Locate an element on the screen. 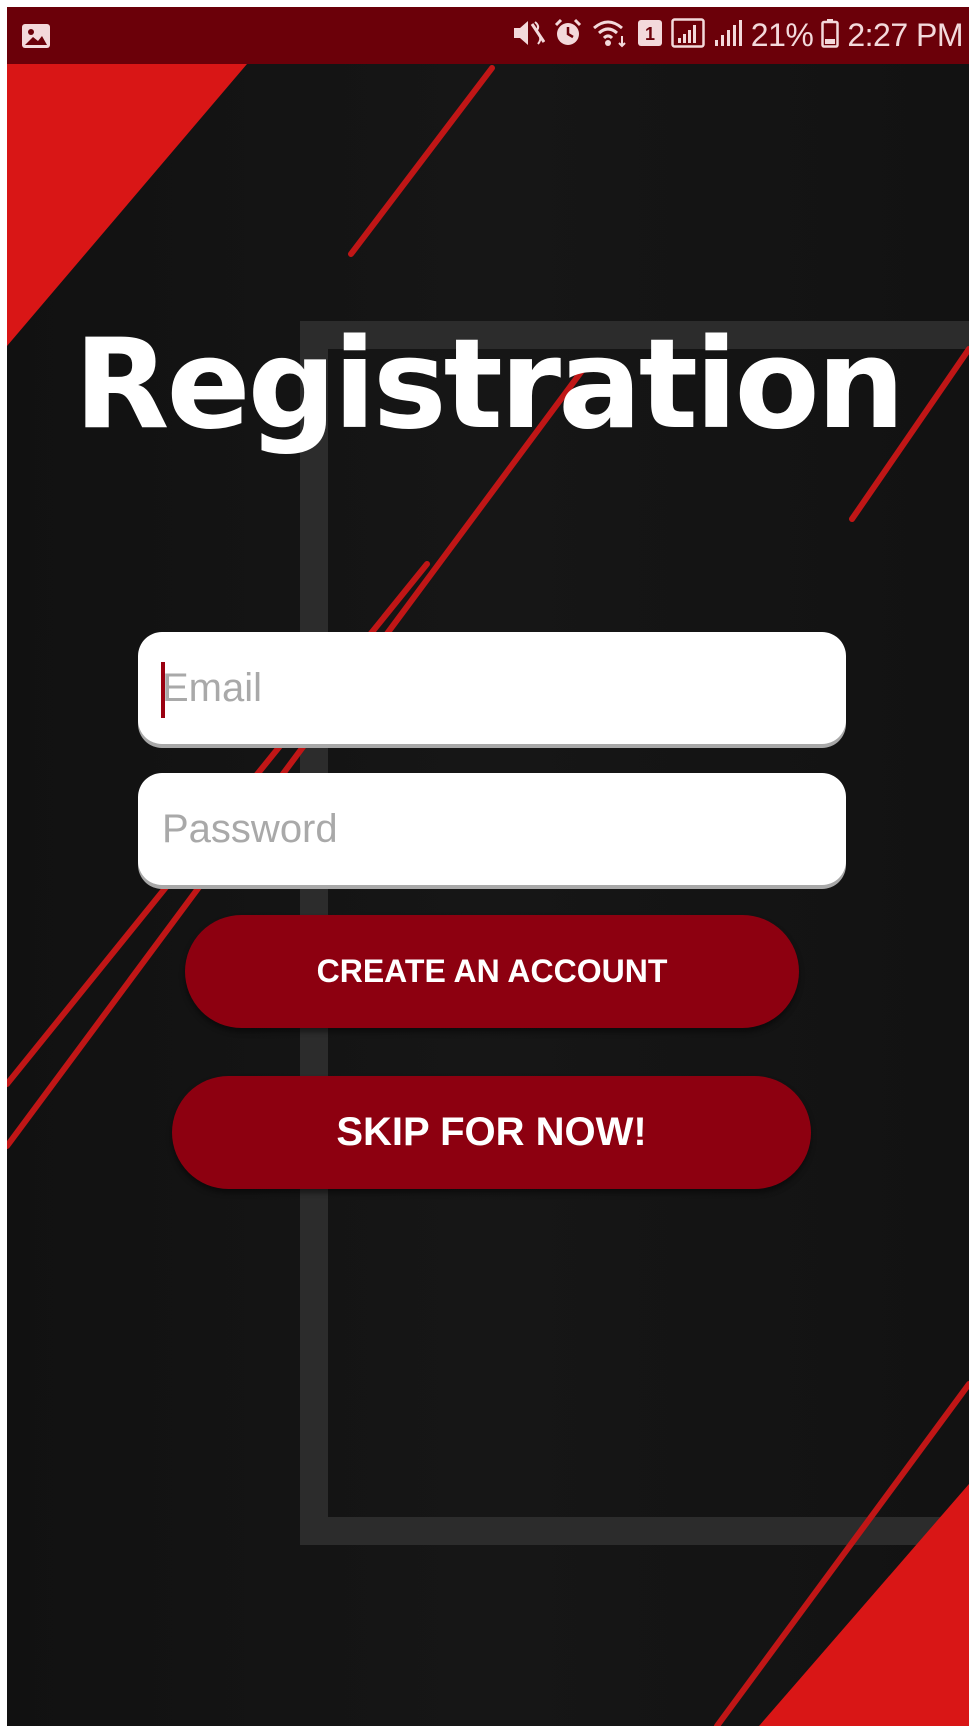 Image resolution: width=969 pixels, height=1726 pixels. battery-percentage: 21% is located at coordinates (782, 35).